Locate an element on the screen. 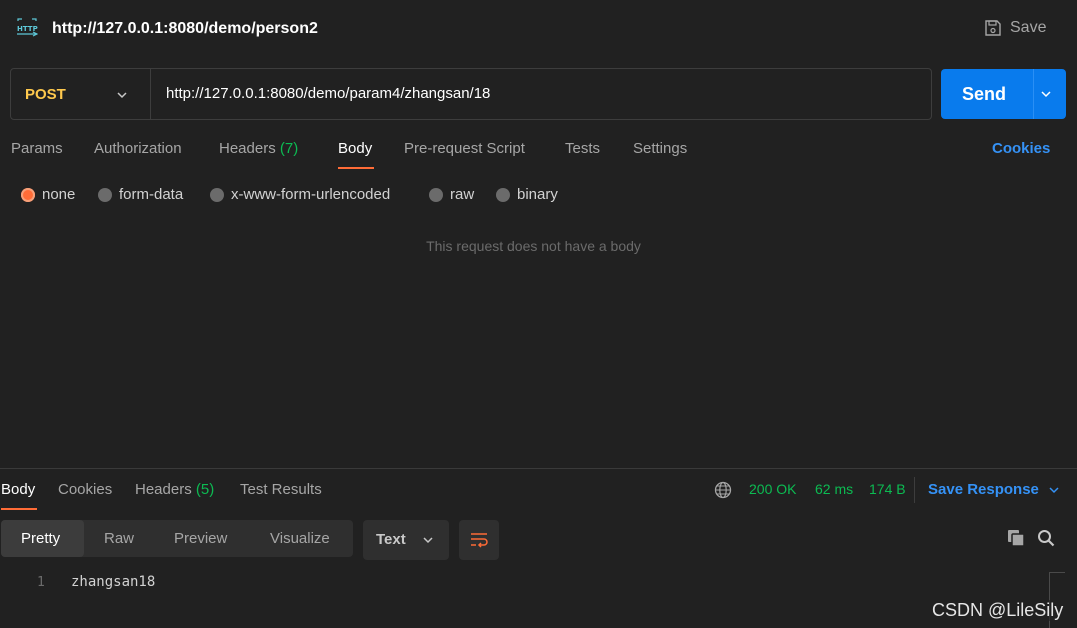 The height and width of the screenshot is (628, 1077). tab-headers: Headers (7) is located at coordinates (258, 148).